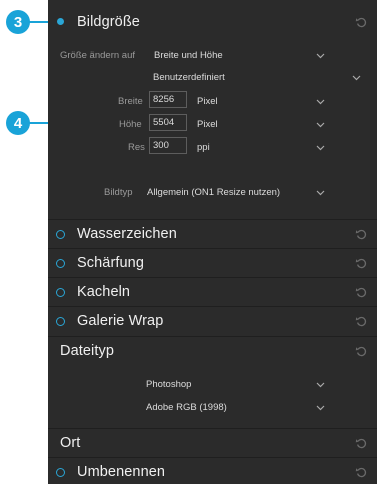 The image size is (377, 484). Describe the element at coordinates (189, 77) in the screenshot. I see `preset-select: Benutzerdefiniert` at that location.